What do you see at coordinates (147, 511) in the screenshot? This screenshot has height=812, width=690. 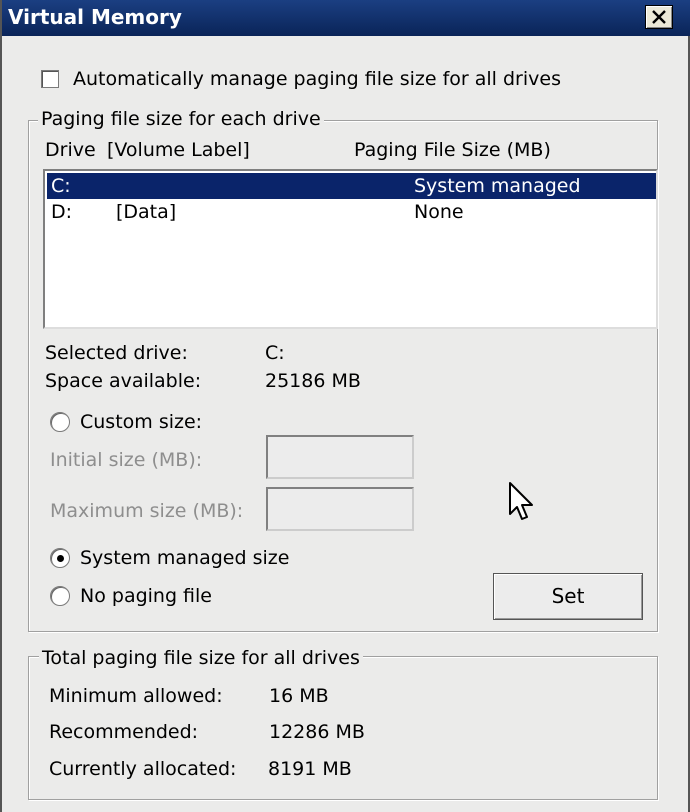 I see `maximum-size-label: Maximum size (MB):` at bounding box center [147, 511].